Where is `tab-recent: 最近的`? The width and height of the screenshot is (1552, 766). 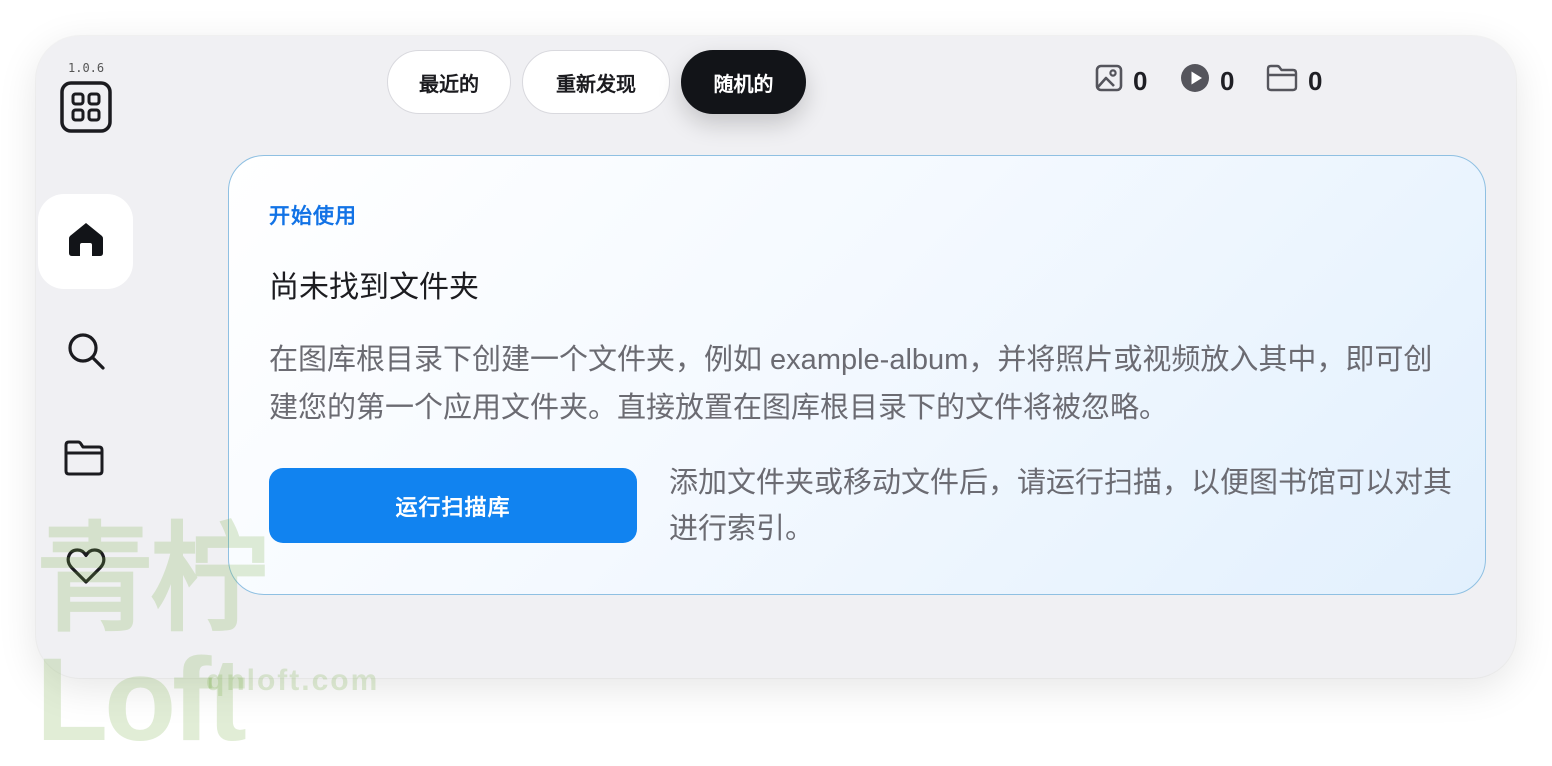 tab-recent: 最近的 is located at coordinates (449, 82).